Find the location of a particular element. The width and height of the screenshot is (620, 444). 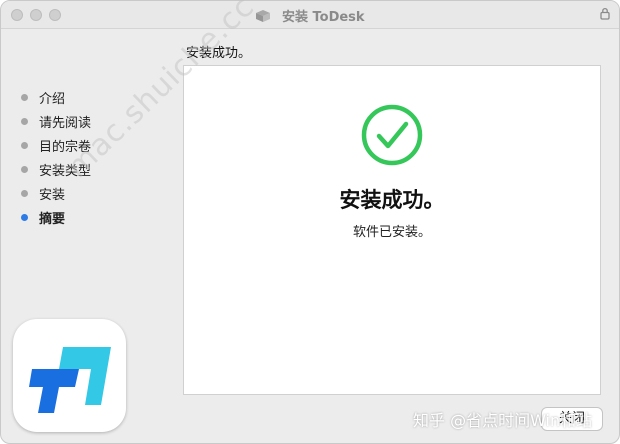

title-bar: 安装 ToDesk is located at coordinates (310, 15).